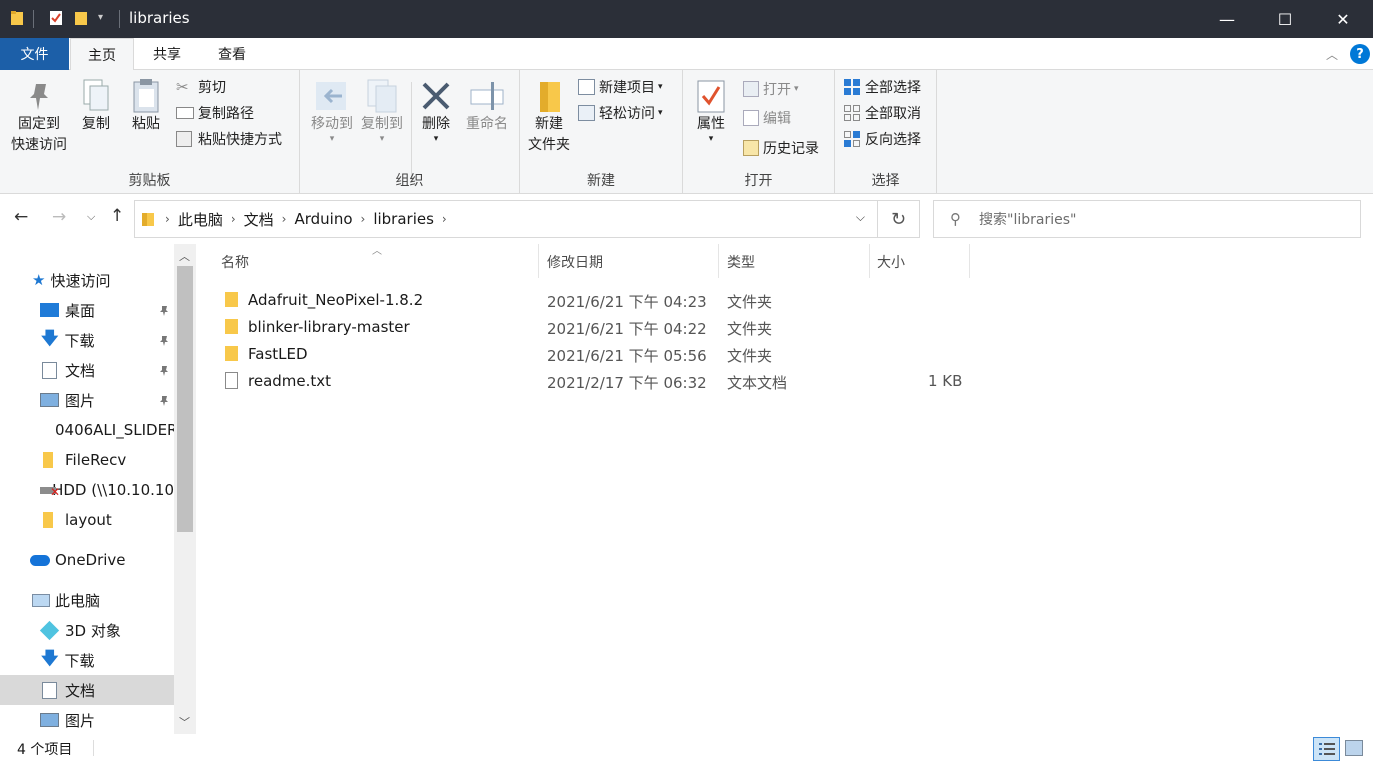  Describe the element at coordinates (87, 520) in the screenshot. I see `nav-item-folder: layout` at that location.